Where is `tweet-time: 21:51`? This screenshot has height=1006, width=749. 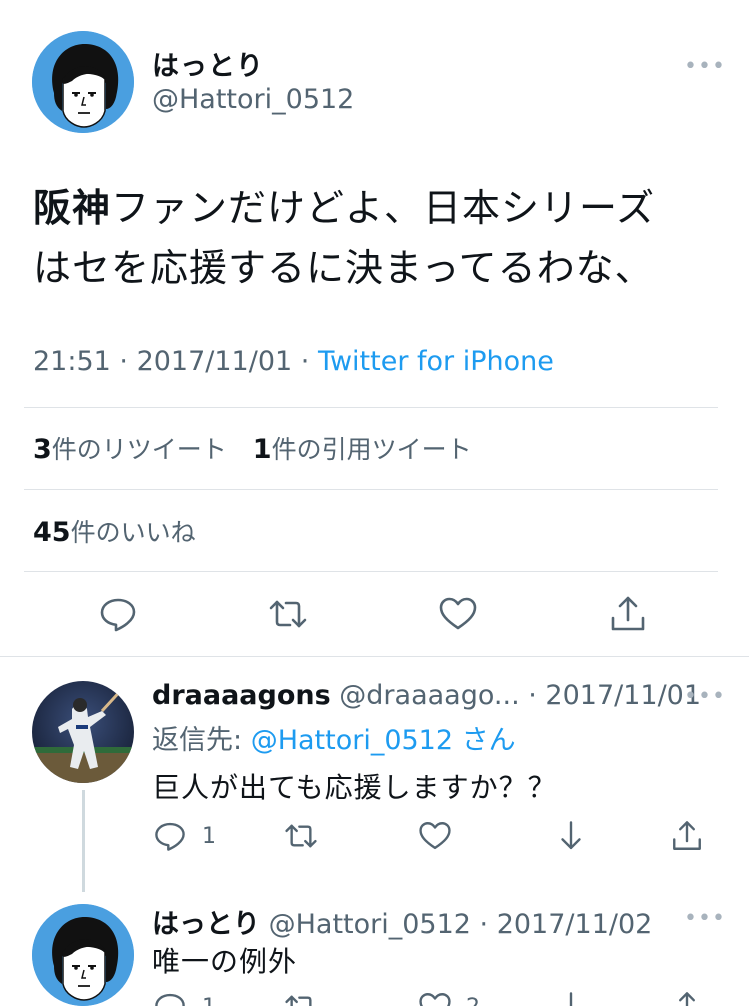 tweet-time: 21:51 is located at coordinates (72, 361).